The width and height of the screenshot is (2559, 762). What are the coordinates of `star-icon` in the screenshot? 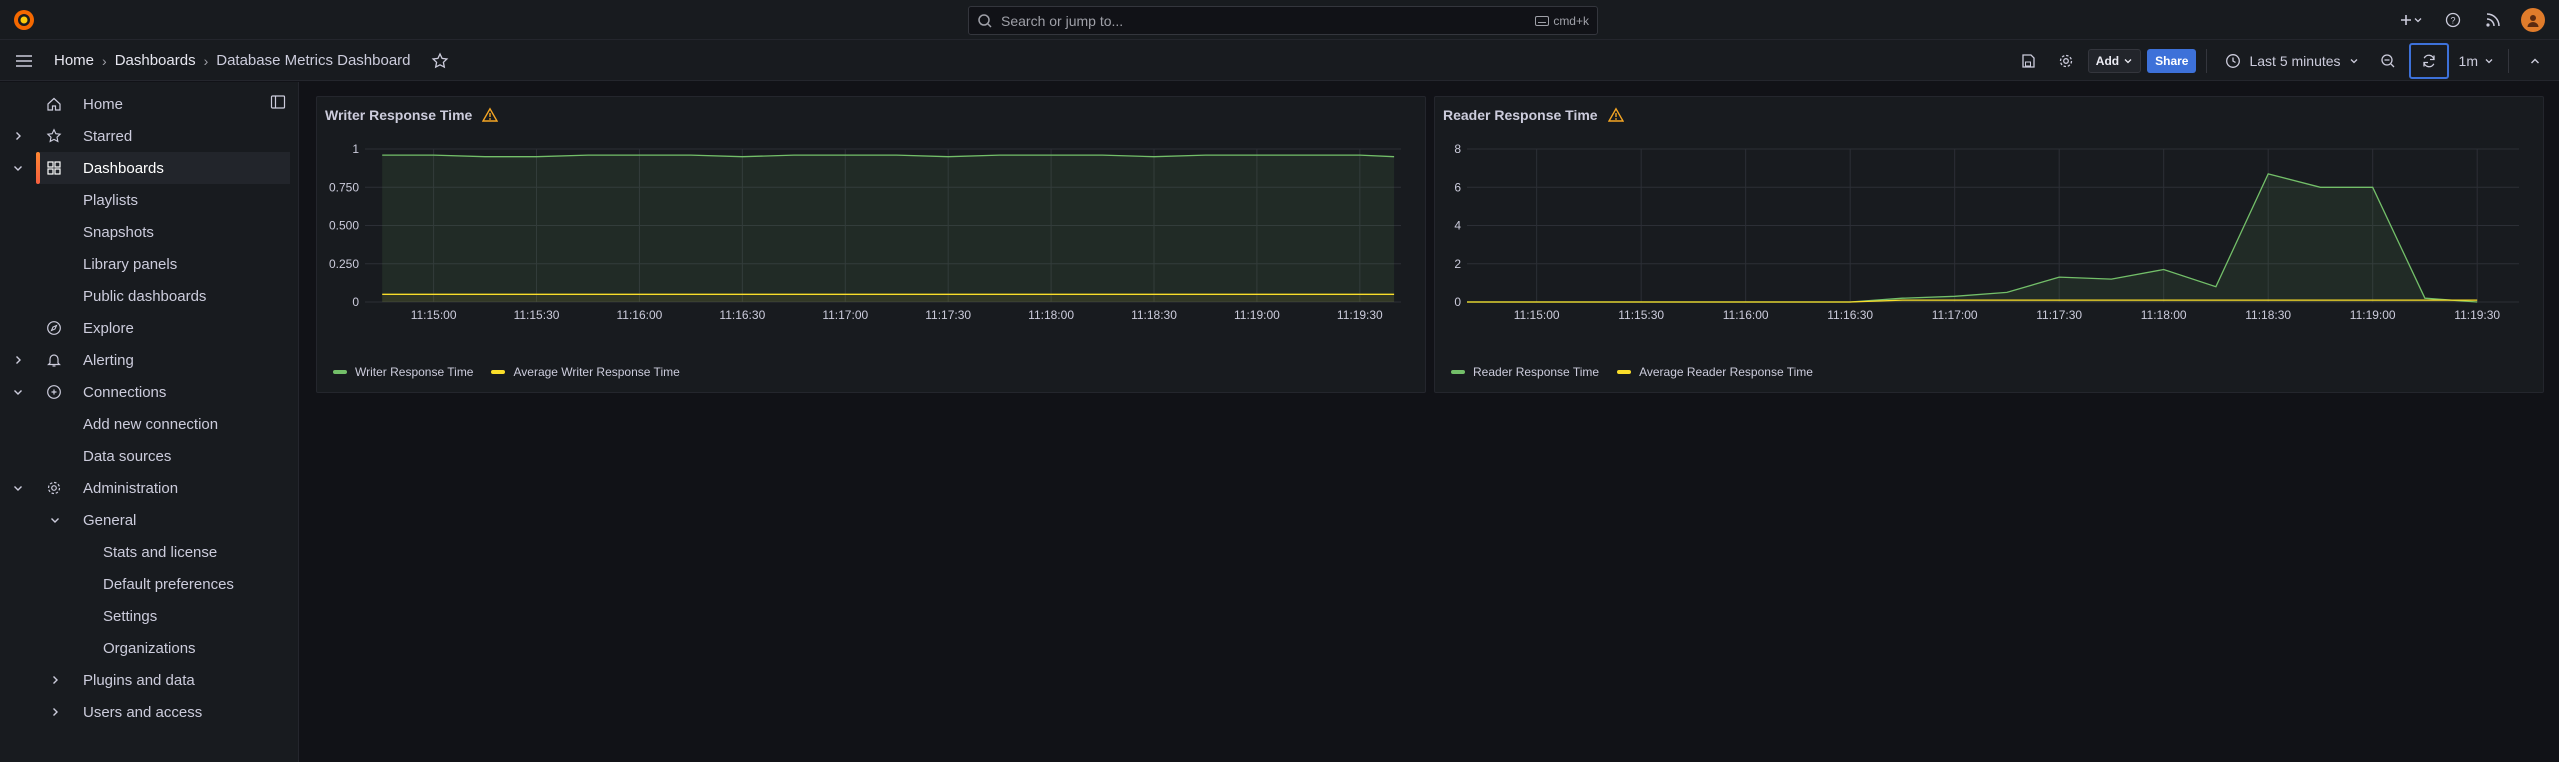 It's located at (440, 60).